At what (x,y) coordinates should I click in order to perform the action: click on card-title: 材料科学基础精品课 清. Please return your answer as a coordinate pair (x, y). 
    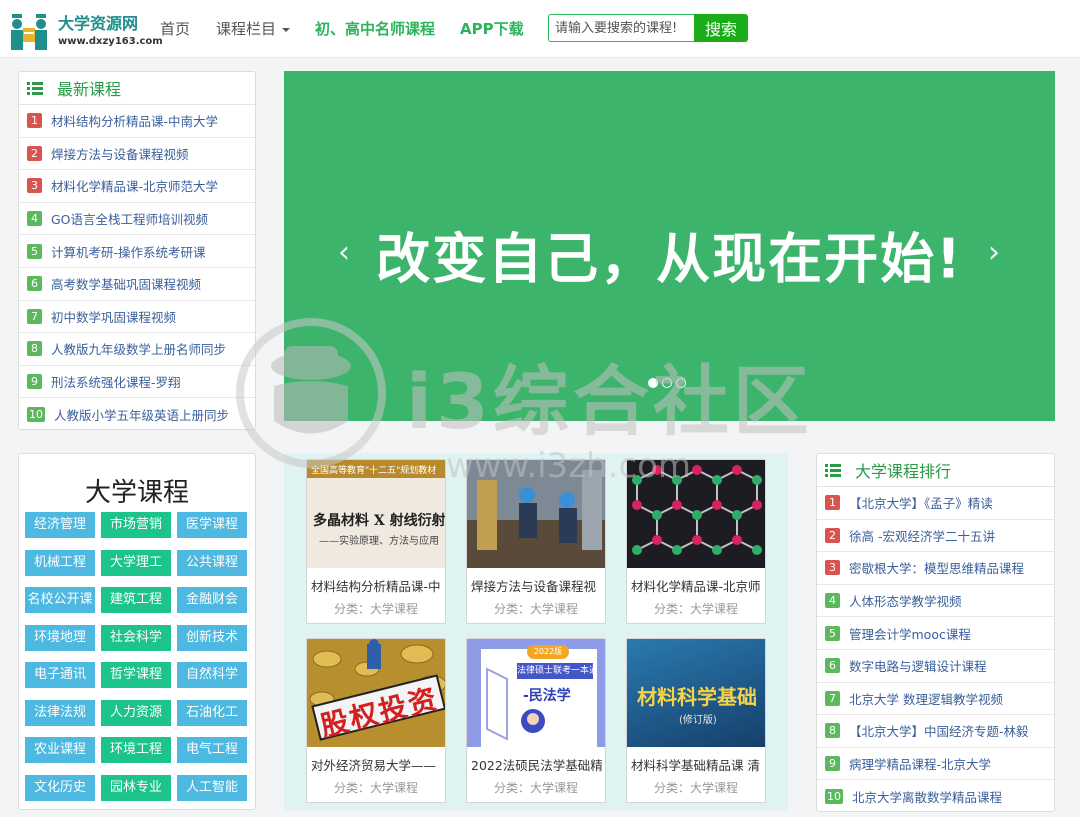
    Looking at the image, I should click on (695, 765).